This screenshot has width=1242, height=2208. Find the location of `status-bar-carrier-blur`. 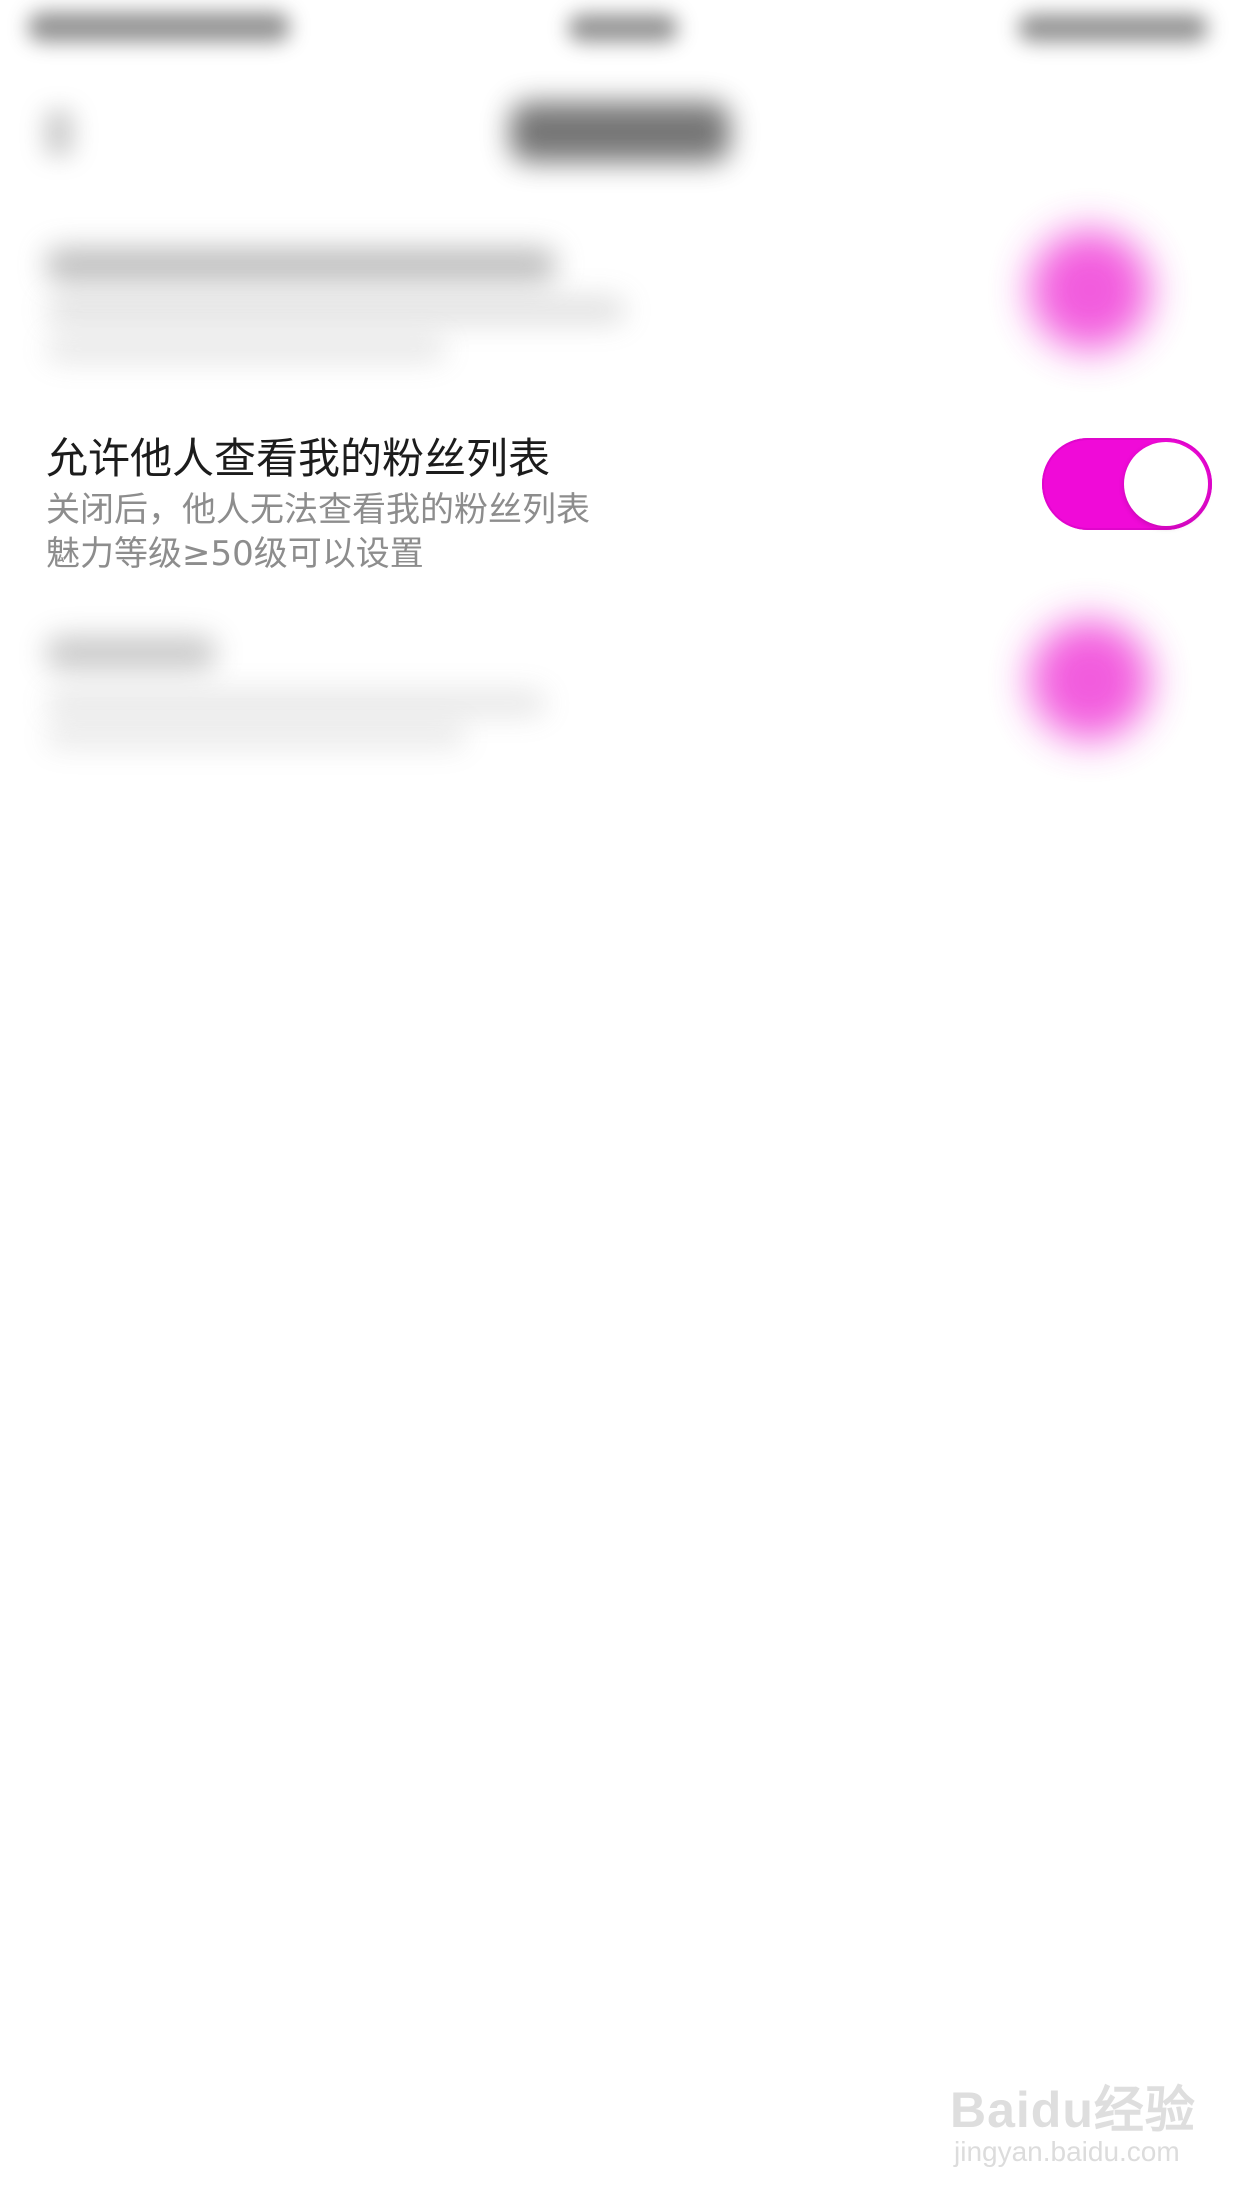

status-bar-carrier-blur is located at coordinates (159, 27).